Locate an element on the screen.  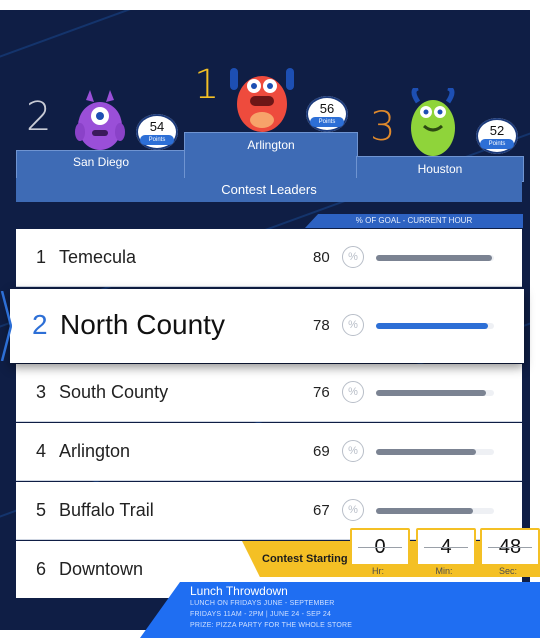
row-name: Downtown is located at coordinates (101, 569).